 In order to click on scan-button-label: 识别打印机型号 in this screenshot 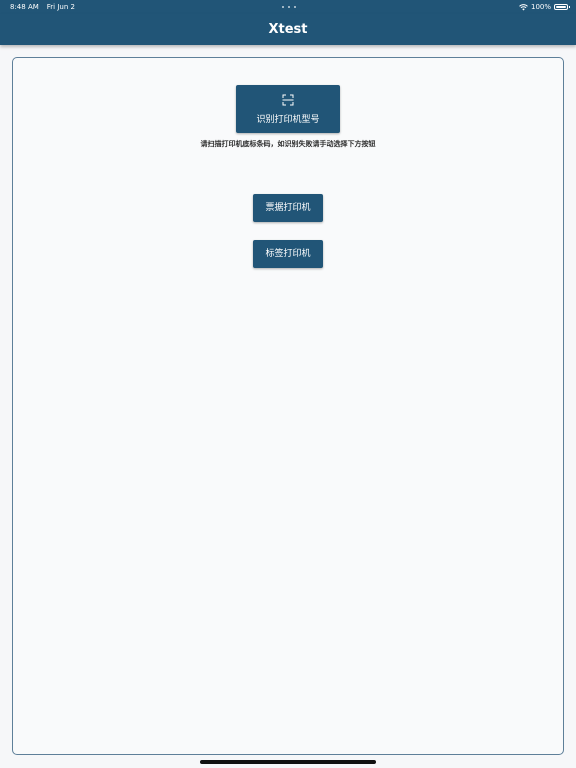, I will do `click(288, 120)`.